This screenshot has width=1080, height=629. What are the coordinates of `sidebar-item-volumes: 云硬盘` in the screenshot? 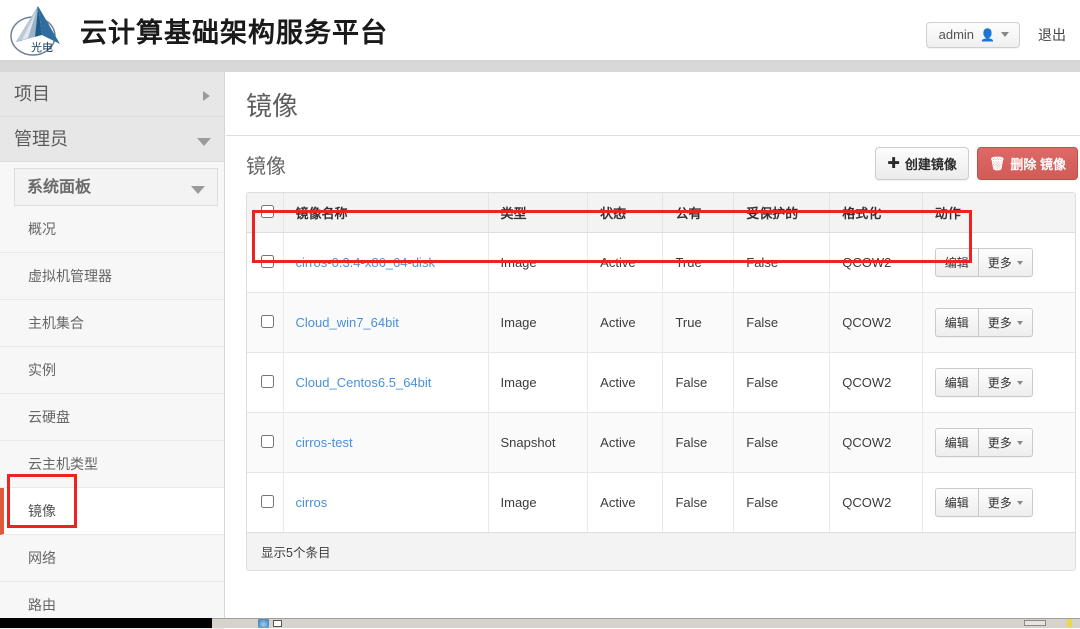 It's located at (112, 417).